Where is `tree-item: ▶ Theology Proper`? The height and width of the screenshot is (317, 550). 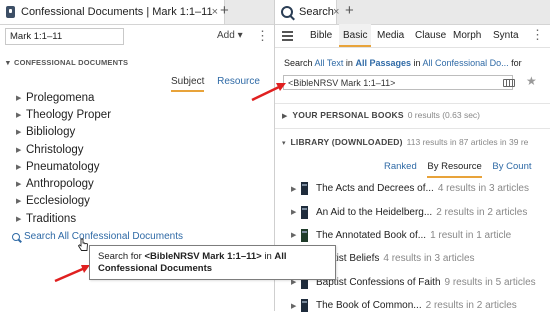 tree-item: ▶ Theology Proper is located at coordinates (63, 114).